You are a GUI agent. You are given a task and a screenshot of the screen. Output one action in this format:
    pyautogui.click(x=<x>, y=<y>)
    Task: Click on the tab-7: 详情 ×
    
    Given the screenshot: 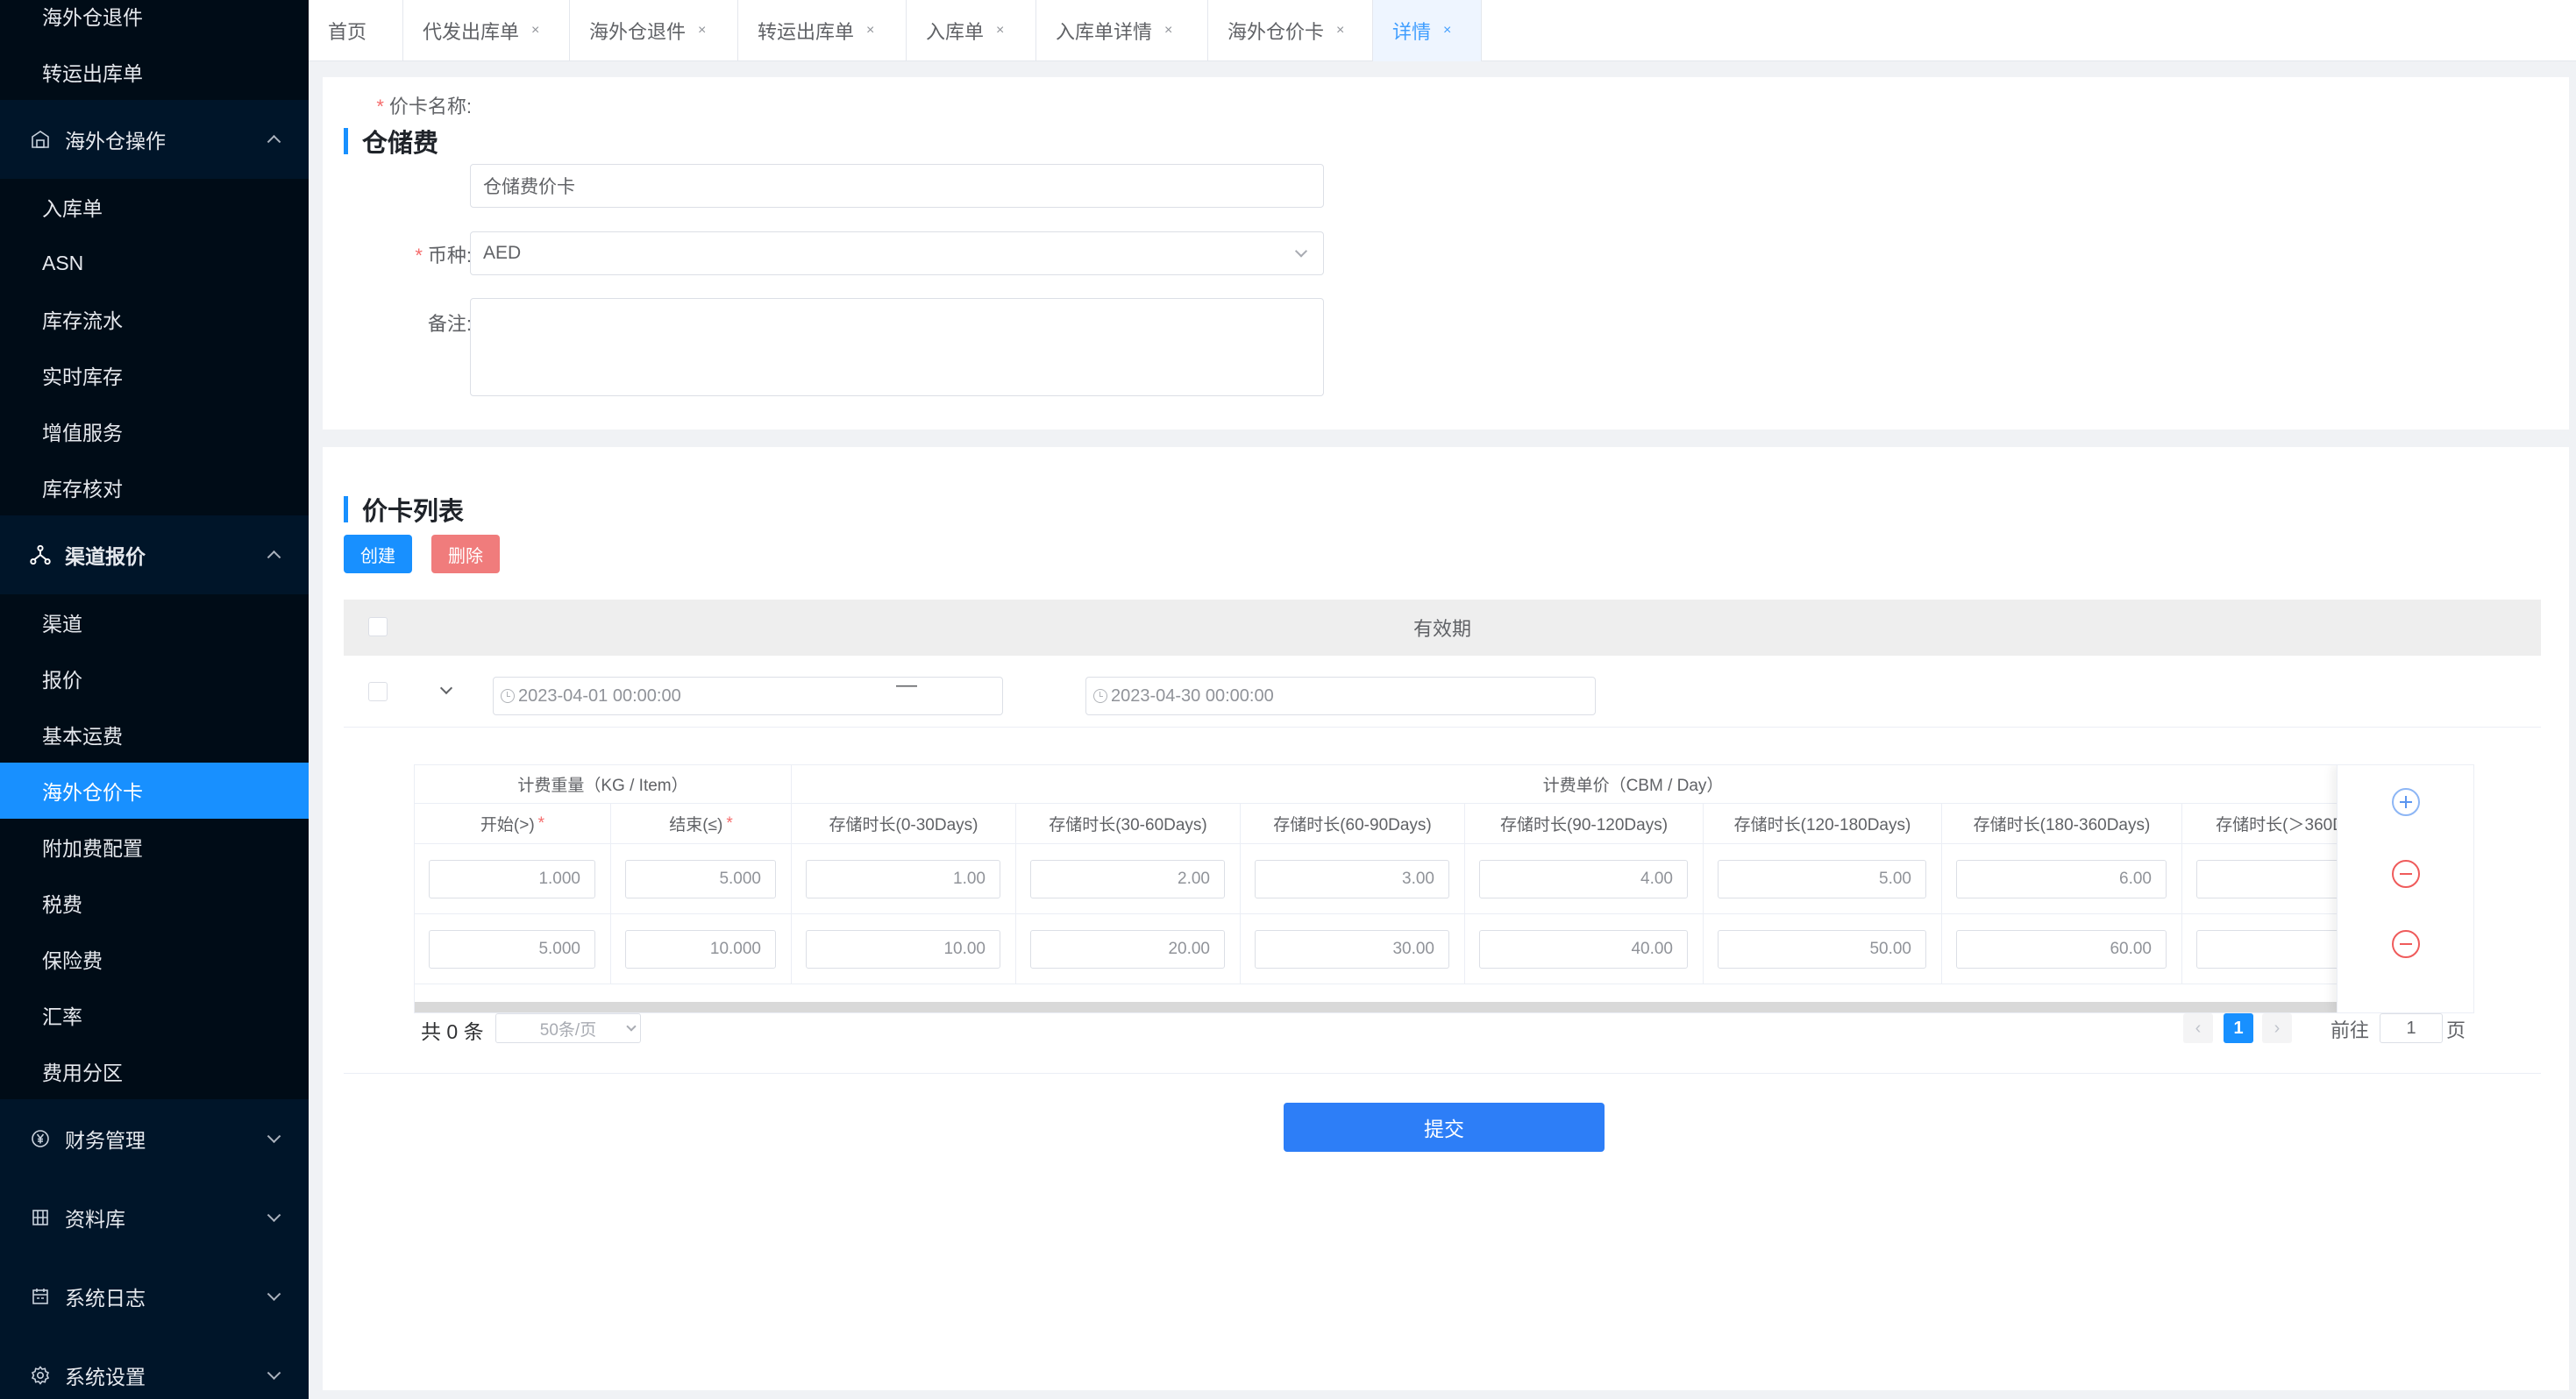 What is the action you would take?
    pyautogui.click(x=1427, y=31)
    